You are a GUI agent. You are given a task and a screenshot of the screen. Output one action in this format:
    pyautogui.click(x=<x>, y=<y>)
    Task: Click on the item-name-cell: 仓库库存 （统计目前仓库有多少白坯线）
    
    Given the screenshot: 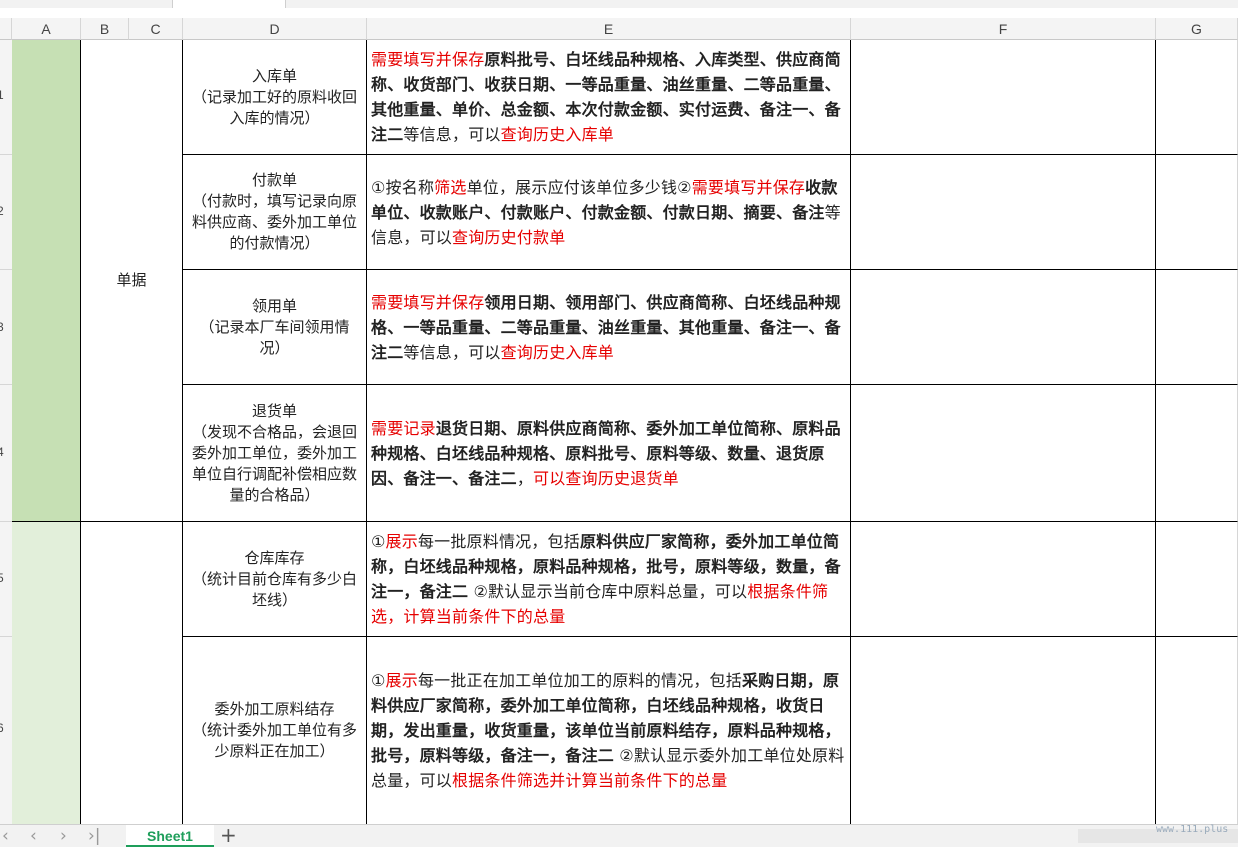 What is the action you would take?
    pyautogui.click(x=275, y=579)
    